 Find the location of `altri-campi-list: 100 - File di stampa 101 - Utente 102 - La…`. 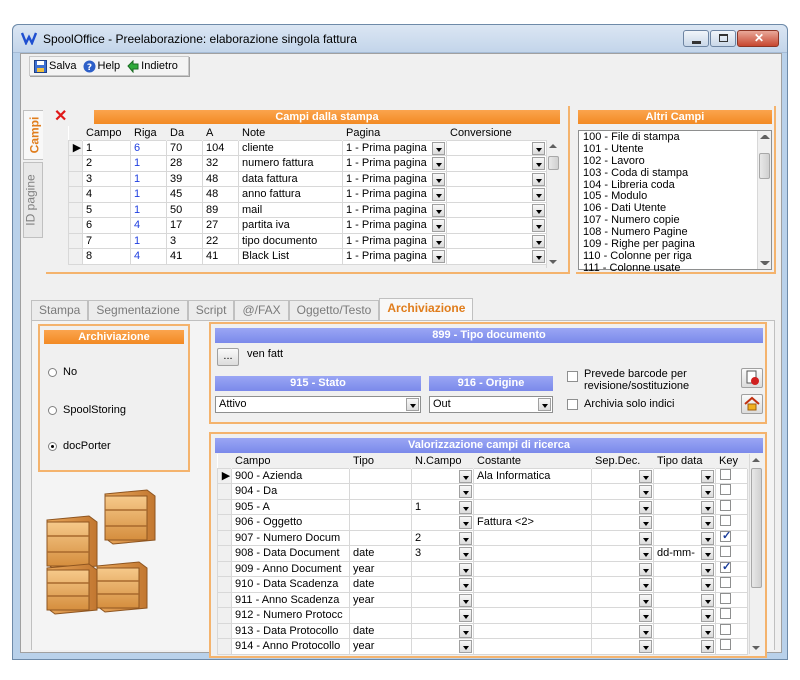

altri-campi-list: 100 - File di stampa 101 - Utente 102 - La… is located at coordinates (675, 202).